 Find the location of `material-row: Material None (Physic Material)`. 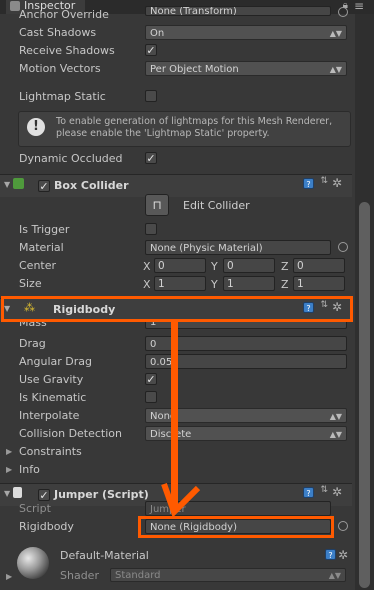

material-row: Material None (Physic Material) is located at coordinates (176, 248).